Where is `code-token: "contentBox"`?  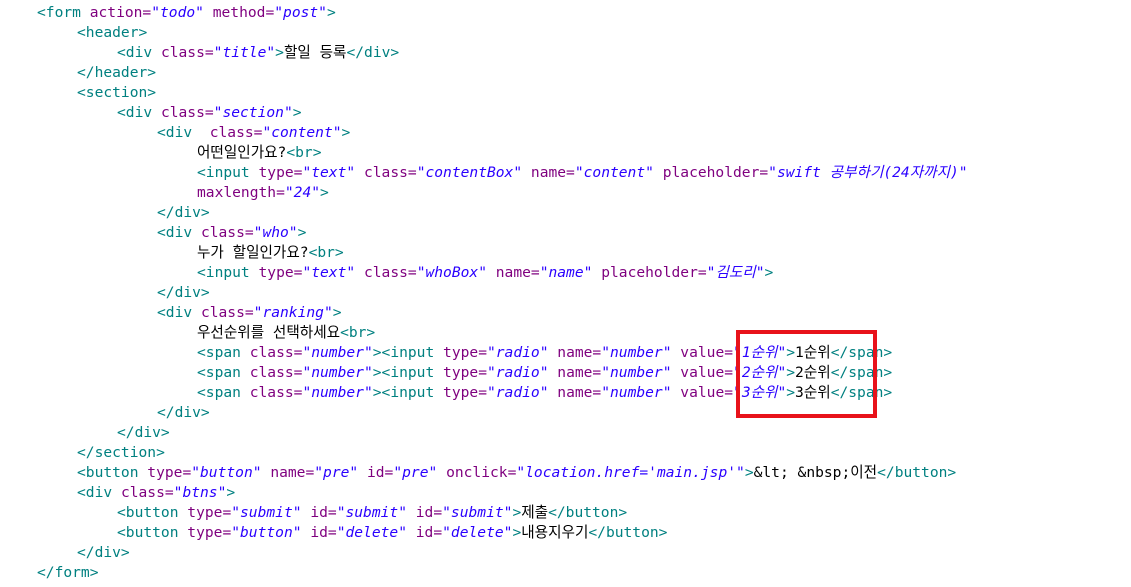 code-token: "contentBox" is located at coordinates (469, 172).